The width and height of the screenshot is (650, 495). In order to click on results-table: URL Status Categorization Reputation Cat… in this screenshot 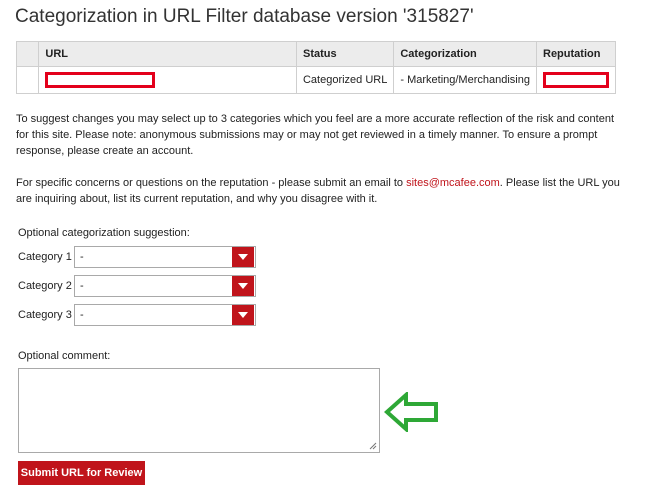, I will do `click(315, 67)`.